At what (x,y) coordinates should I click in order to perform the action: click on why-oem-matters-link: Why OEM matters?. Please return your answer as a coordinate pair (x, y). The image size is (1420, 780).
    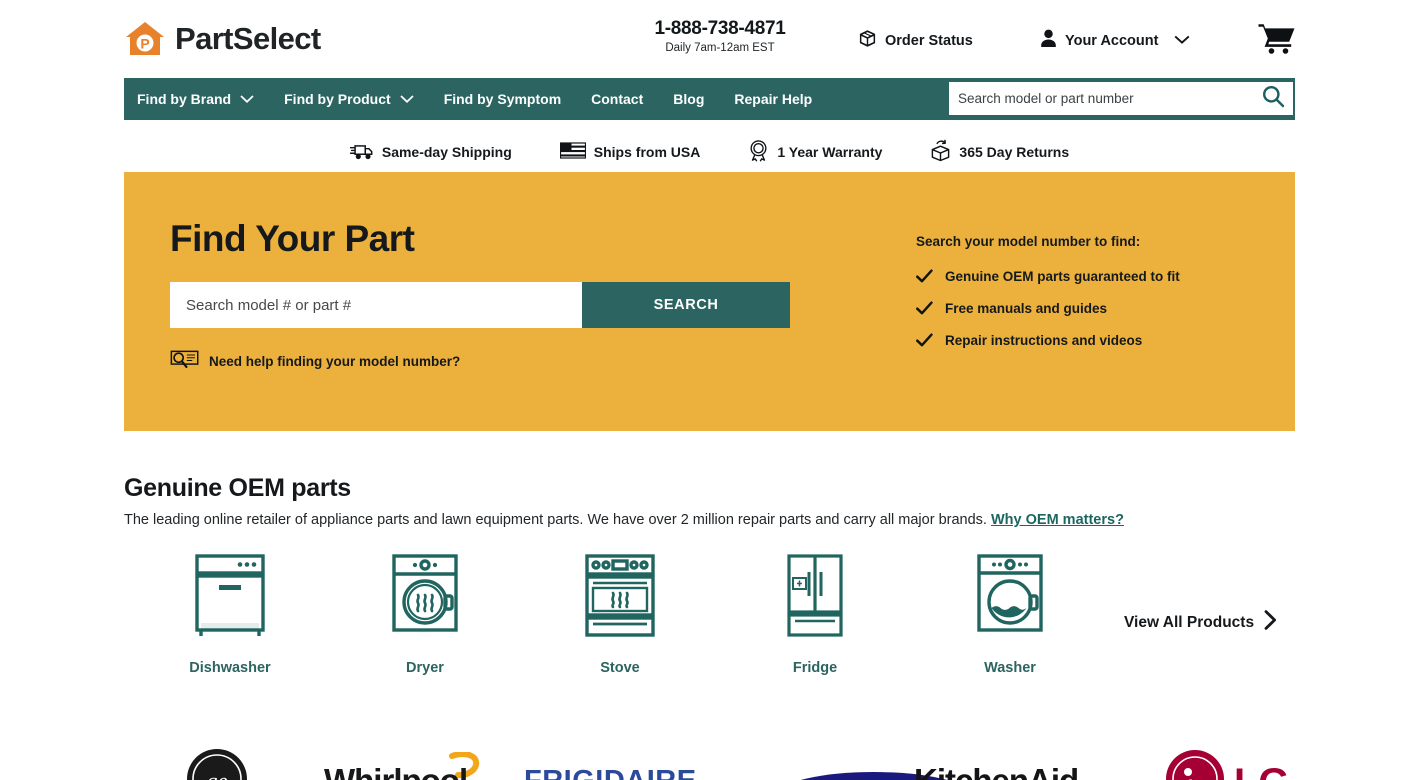
    Looking at the image, I should click on (1057, 520).